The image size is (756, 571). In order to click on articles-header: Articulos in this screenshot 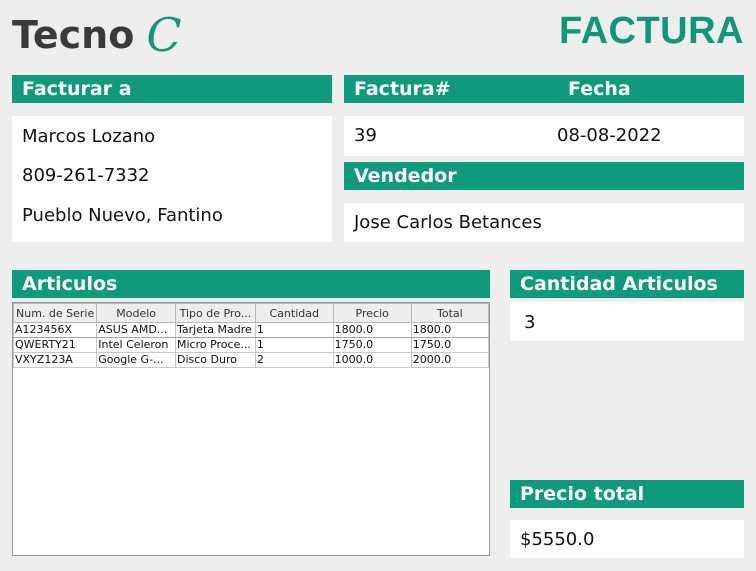, I will do `click(251, 284)`.